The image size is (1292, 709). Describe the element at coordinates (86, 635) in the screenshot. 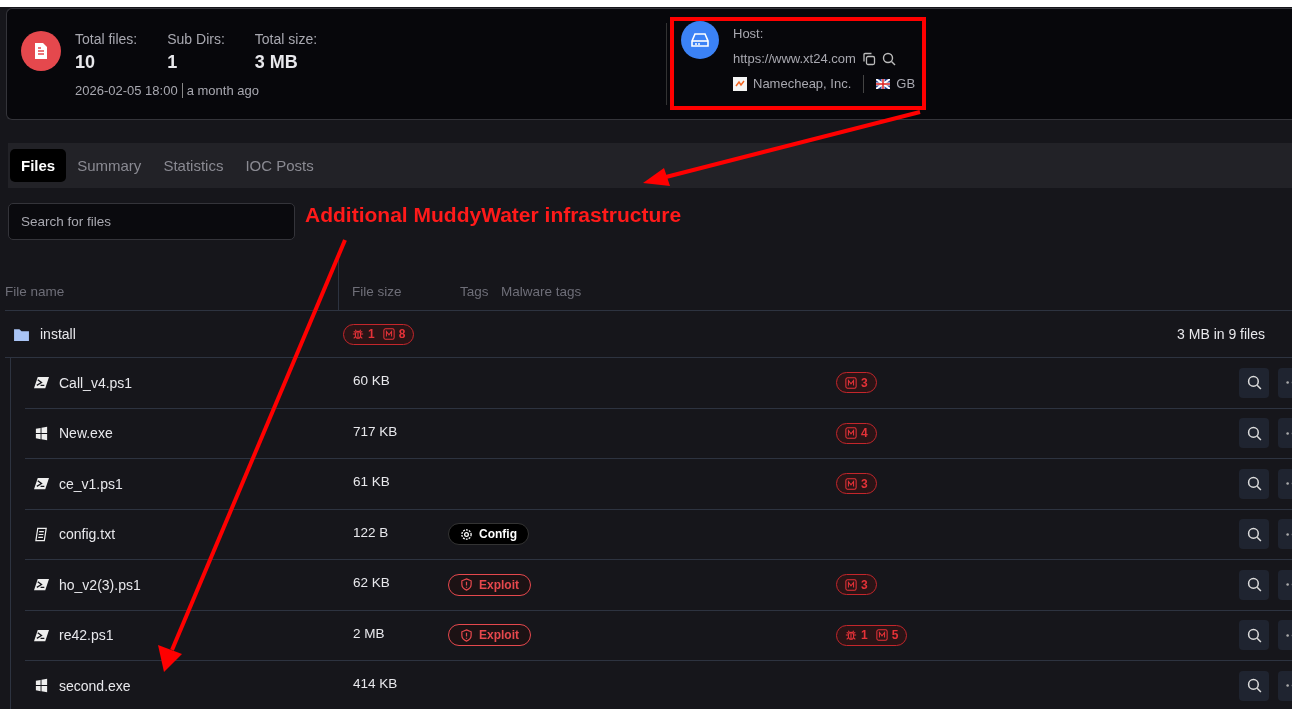

I see `file-name: re42.ps1` at that location.